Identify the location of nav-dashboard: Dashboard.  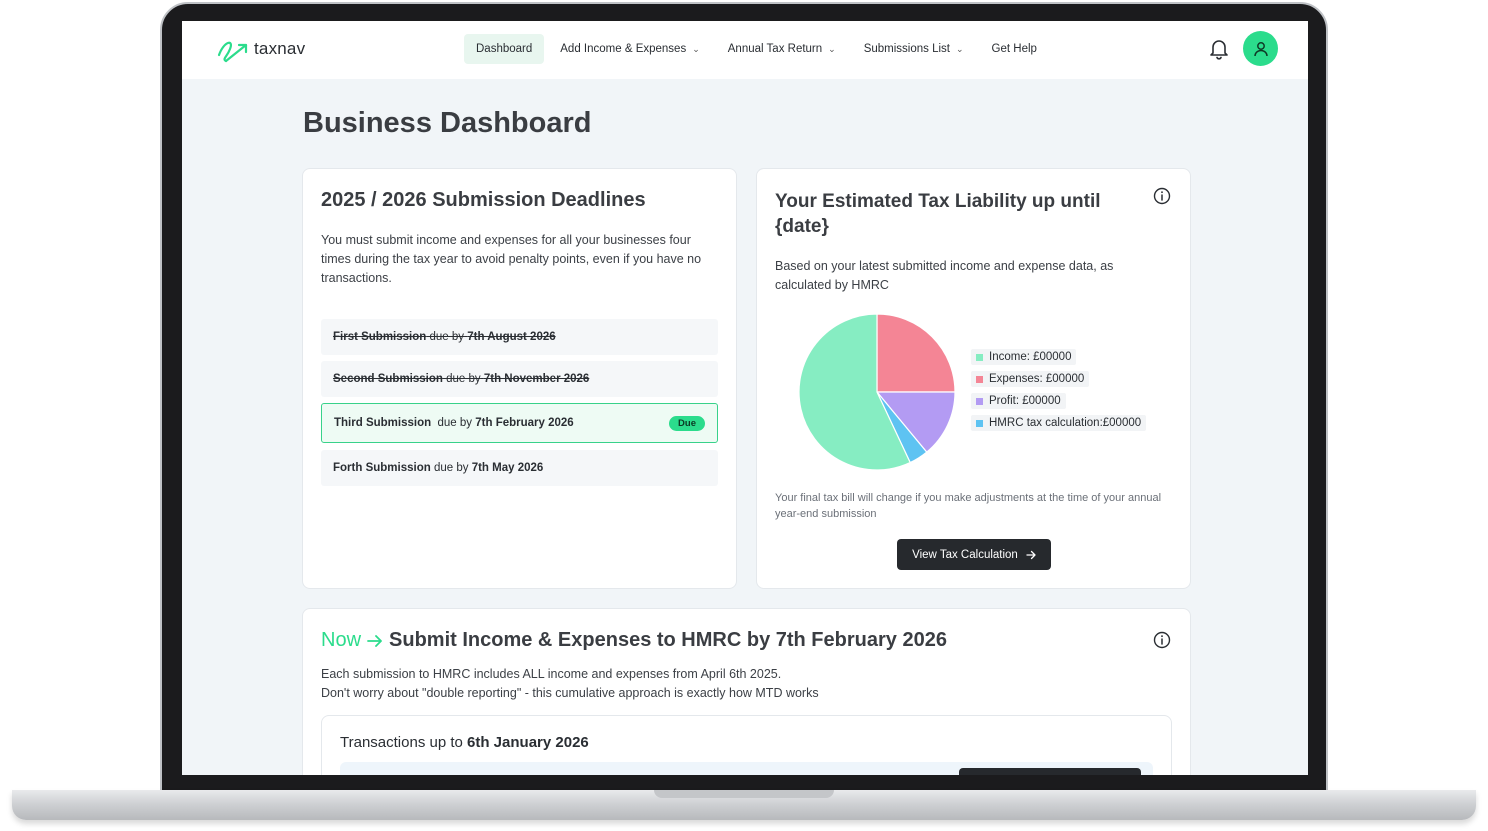
(504, 49).